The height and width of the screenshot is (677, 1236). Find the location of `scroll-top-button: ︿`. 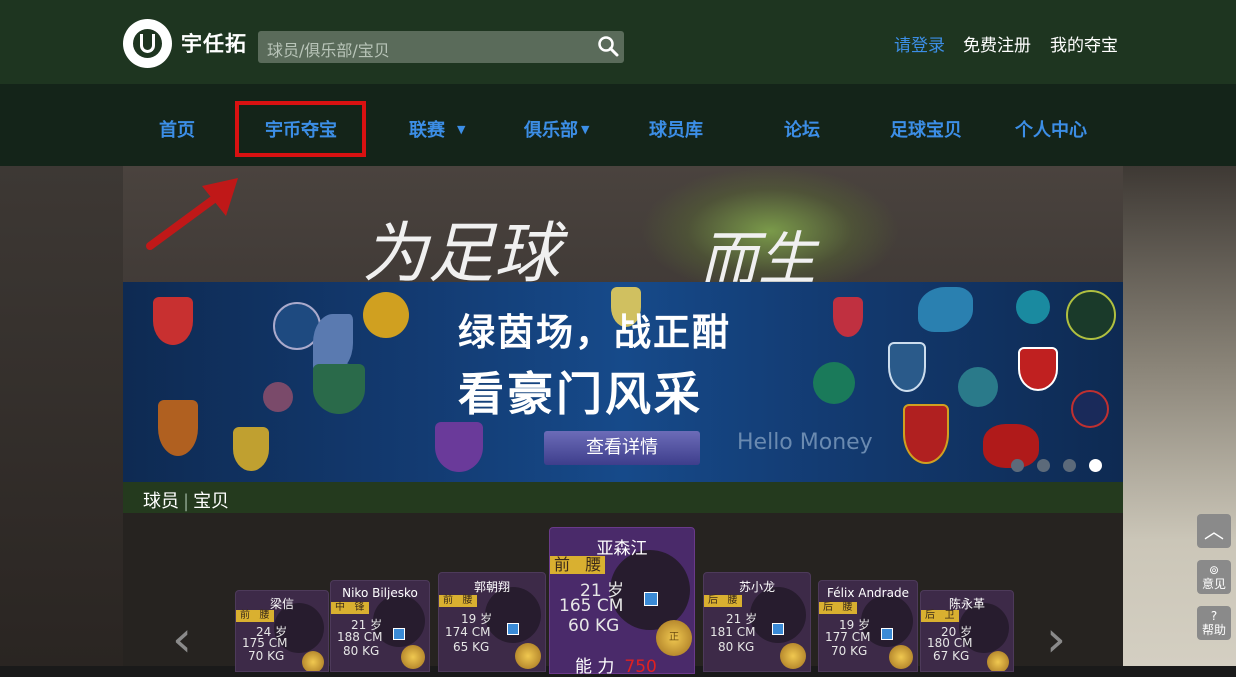

scroll-top-button: ︿ is located at coordinates (1214, 531).